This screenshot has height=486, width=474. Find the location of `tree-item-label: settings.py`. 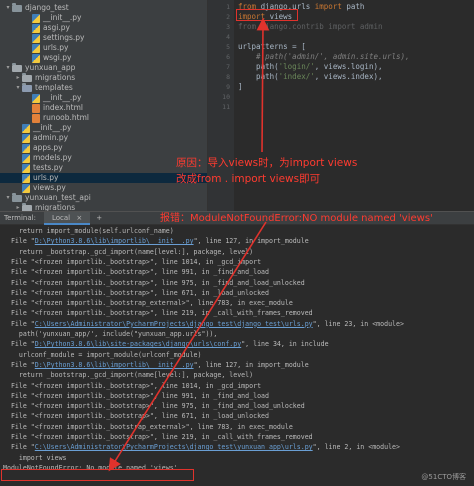

tree-item-label: settings.py is located at coordinates (64, 37).